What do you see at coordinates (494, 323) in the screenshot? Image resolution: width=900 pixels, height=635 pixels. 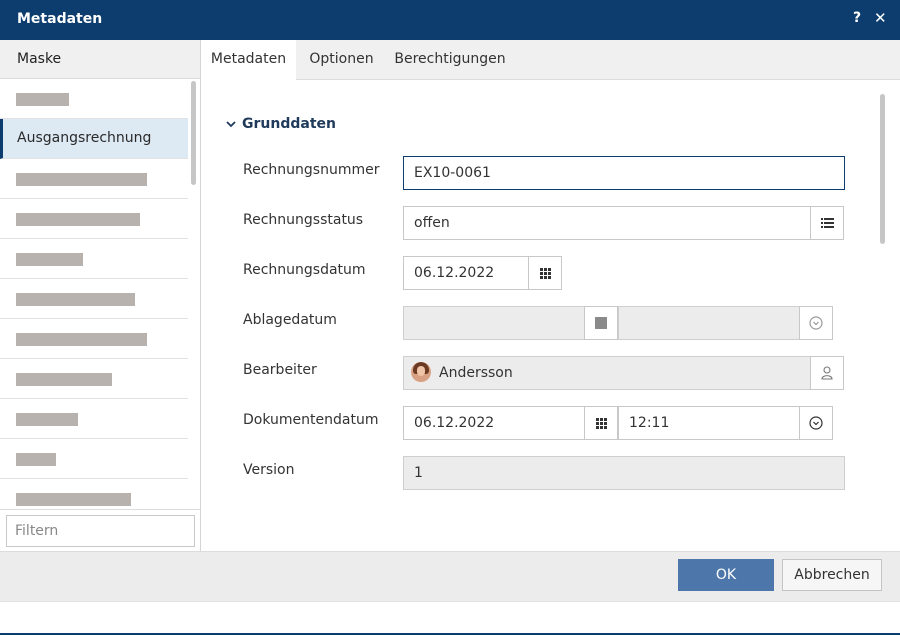 I see `ablagedatum-date-input` at bounding box center [494, 323].